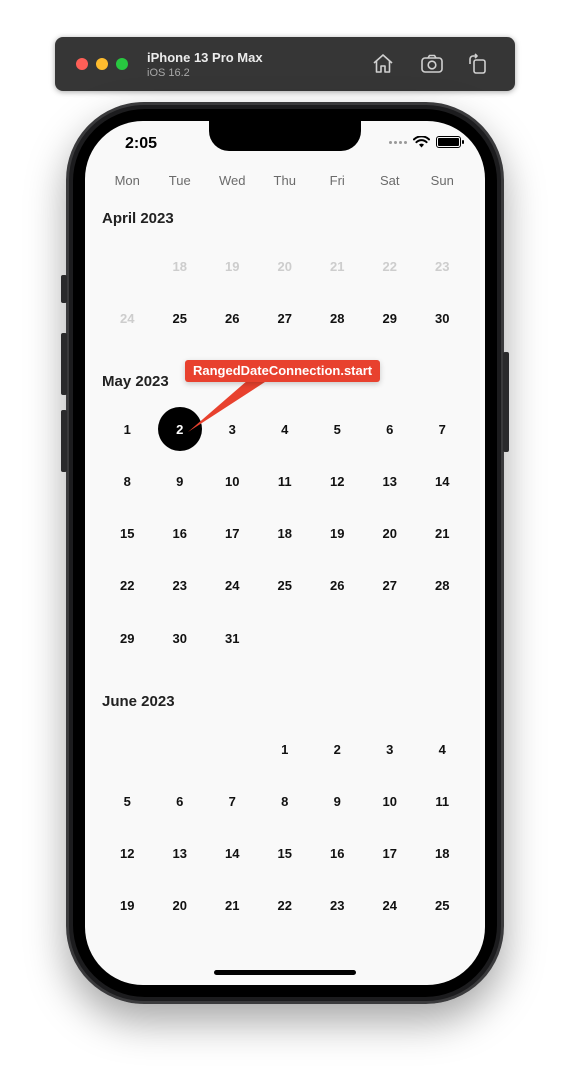 Image resolution: width=570 pixels, height=1079 pixels. I want to click on week-row: 24 25 26 27 28 29 30, so click(285, 318).